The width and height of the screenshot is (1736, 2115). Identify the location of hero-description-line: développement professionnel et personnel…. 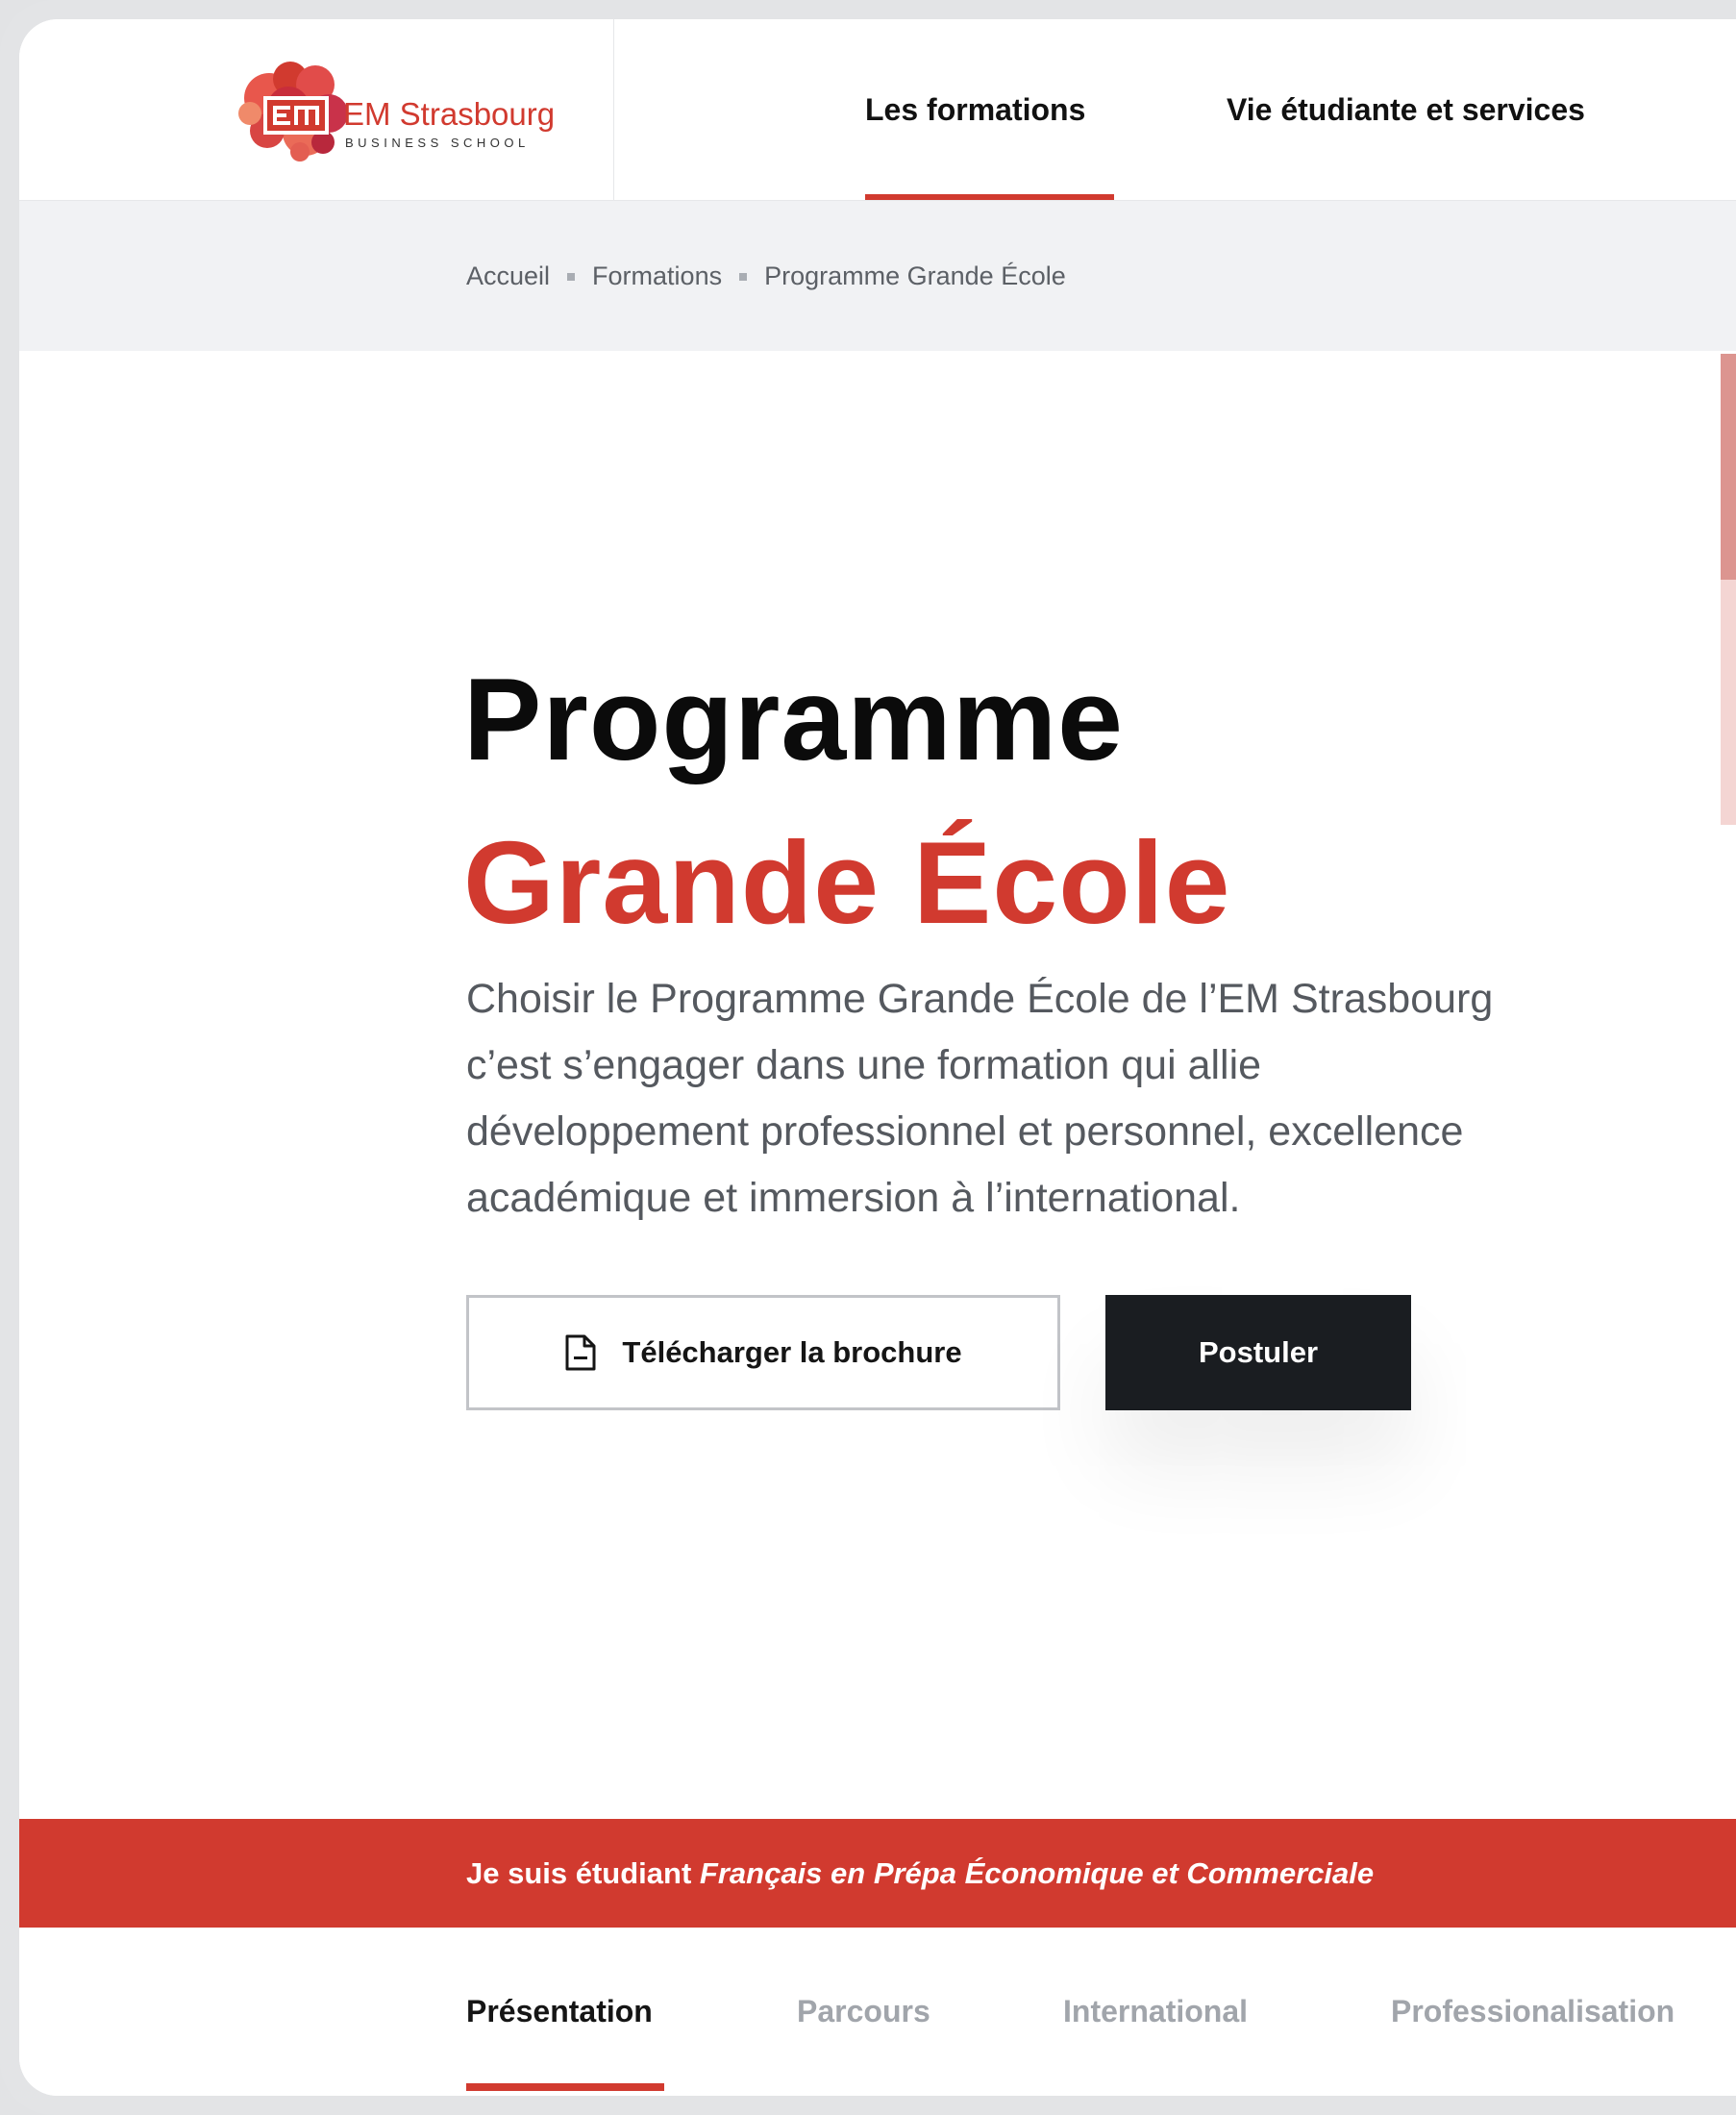
(965, 1131).